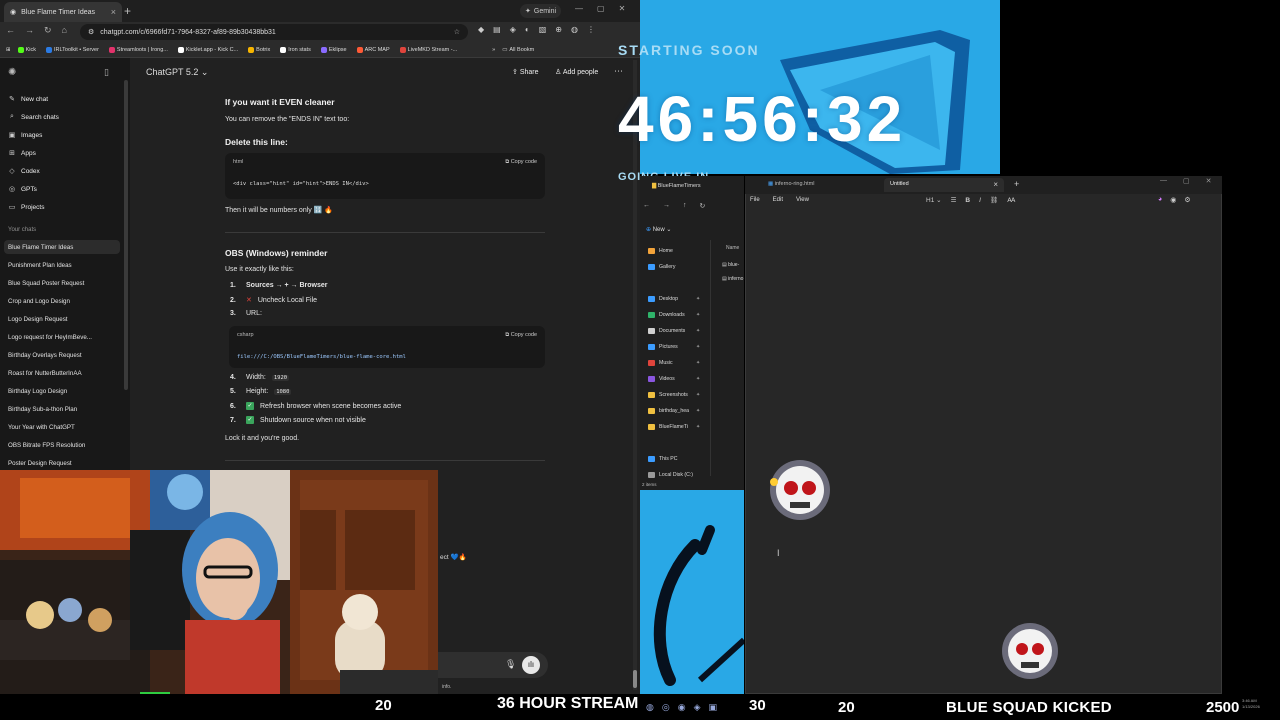 The image size is (1280, 720). What do you see at coordinates (1011, 200) in the screenshot?
I see `clear-format-icon: Ꜳ` at bounding box center [1011, 200].